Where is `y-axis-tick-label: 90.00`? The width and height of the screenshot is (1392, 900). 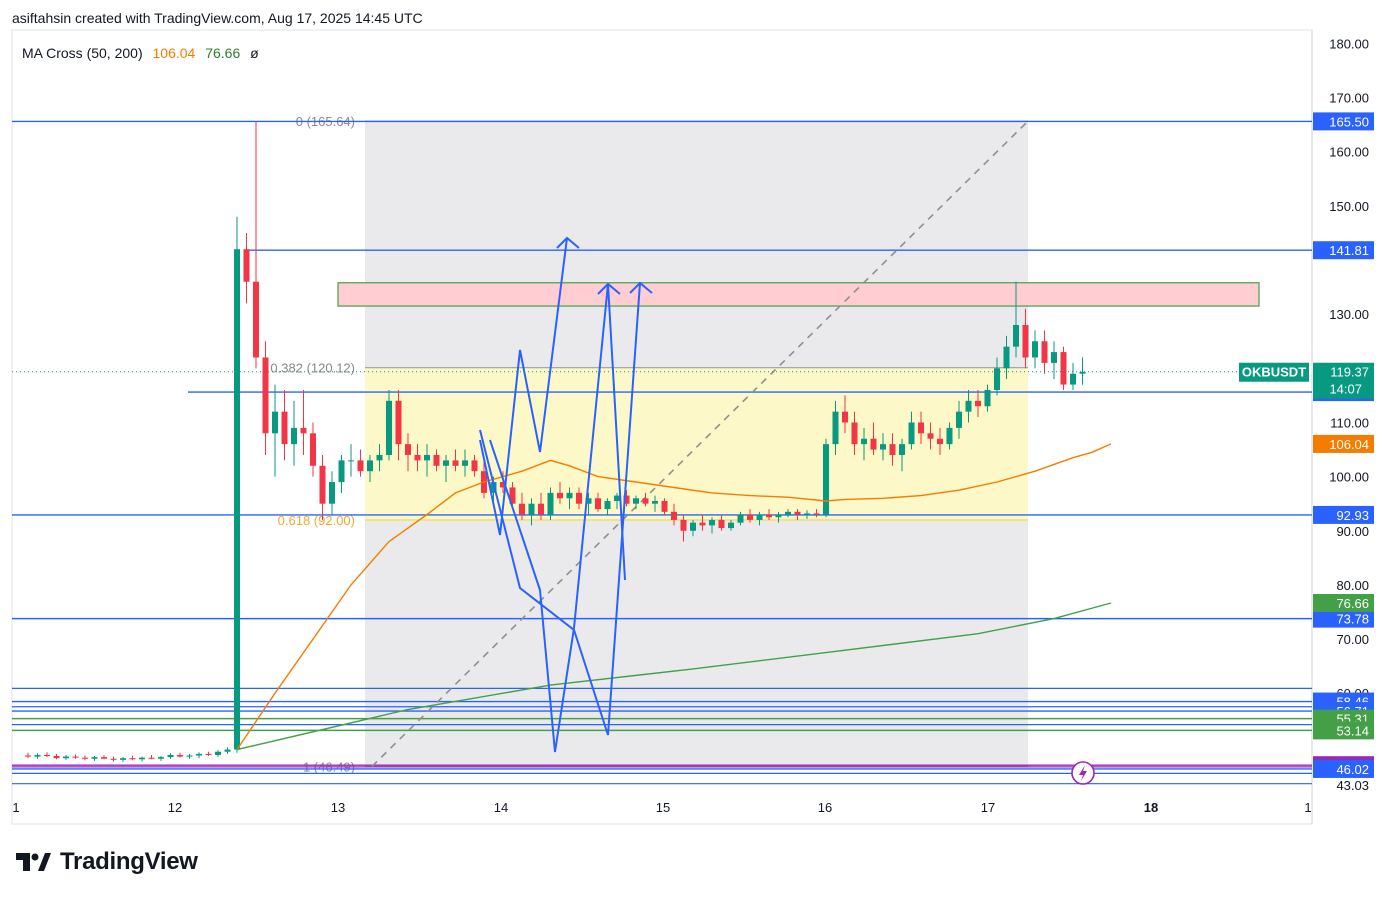 y-axis-tick-label: 90.00 is located at coordinates (1352, 531).